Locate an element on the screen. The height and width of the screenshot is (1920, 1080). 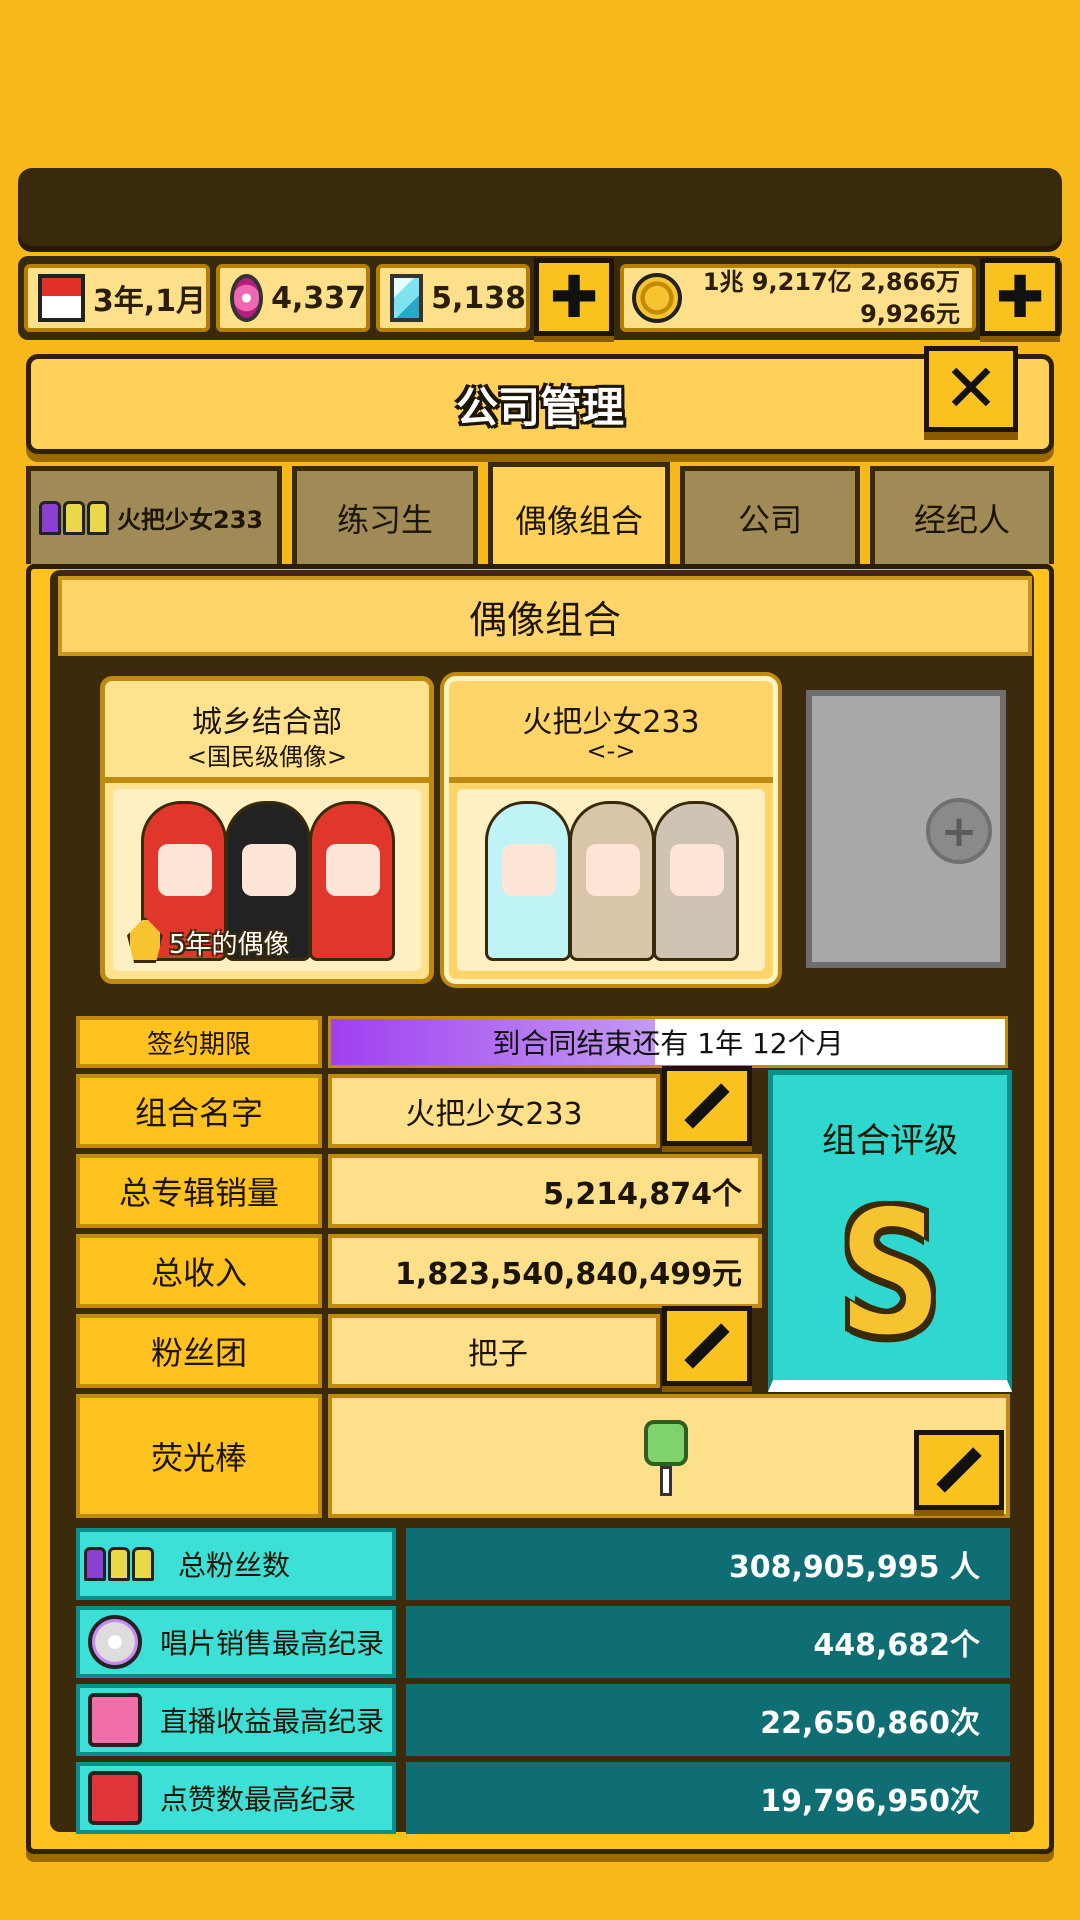
group-name-label: 组合名字 is located at coordinates (199, 1111).